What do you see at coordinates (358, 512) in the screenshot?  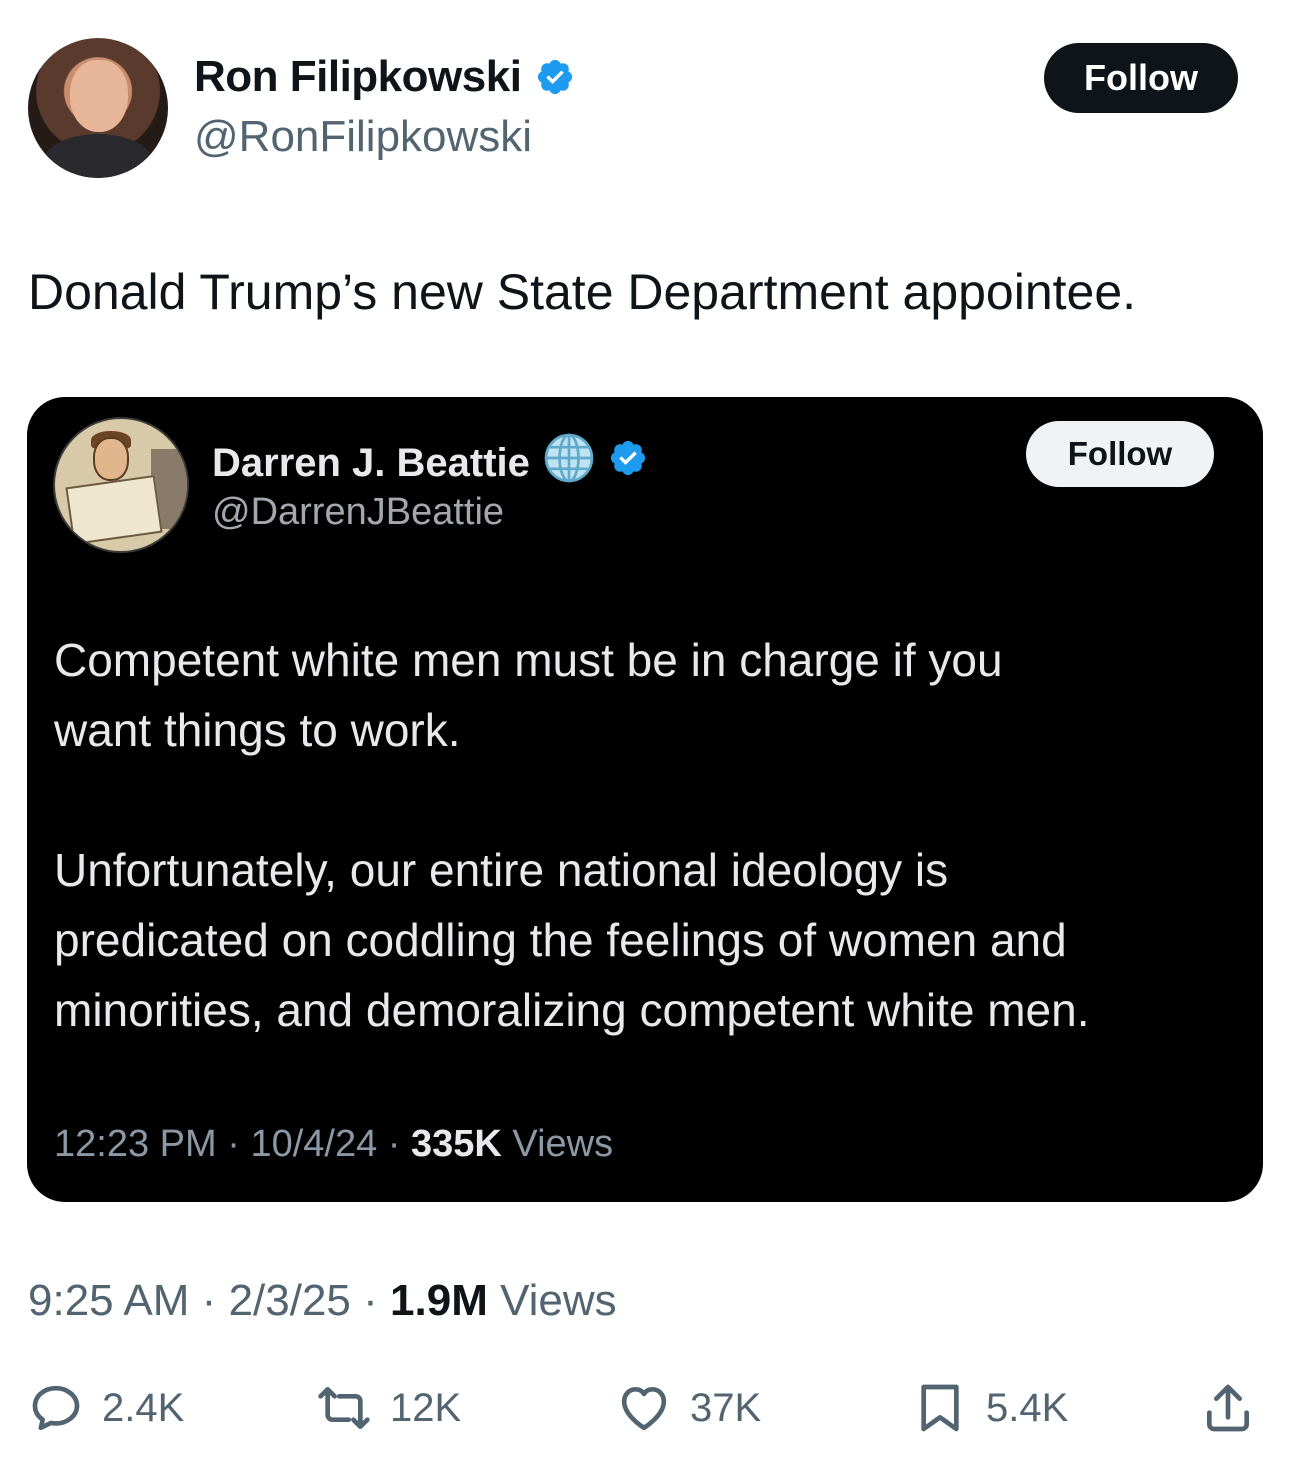 I see `quoted-author-handle: @DarrenJBeattie` at bounding box center [358, 512].